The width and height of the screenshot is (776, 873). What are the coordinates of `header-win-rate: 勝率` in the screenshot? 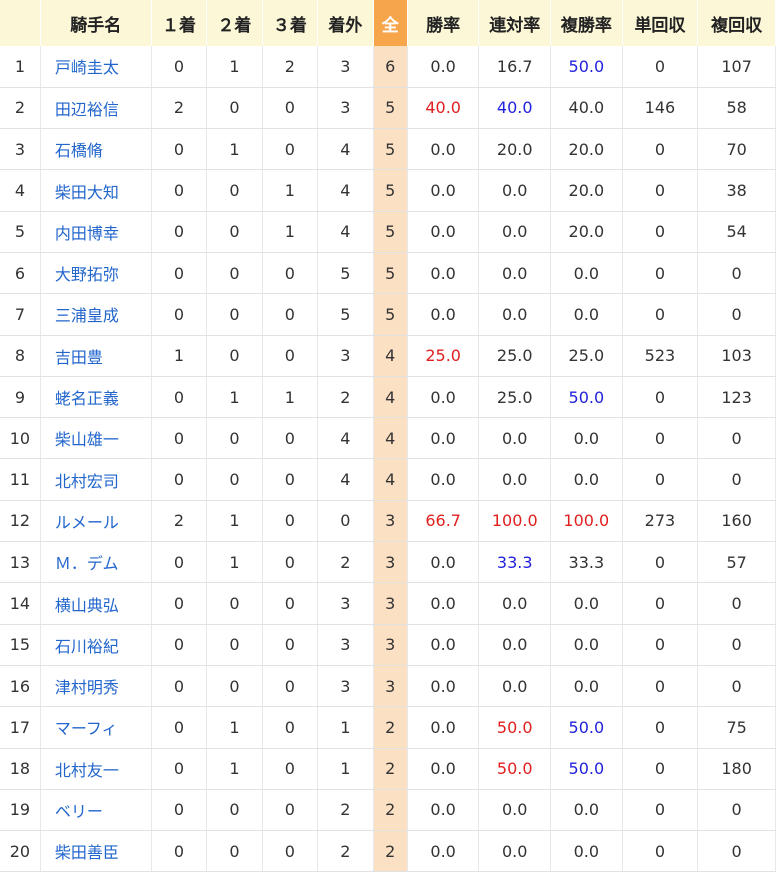 It's located at (443, 23).